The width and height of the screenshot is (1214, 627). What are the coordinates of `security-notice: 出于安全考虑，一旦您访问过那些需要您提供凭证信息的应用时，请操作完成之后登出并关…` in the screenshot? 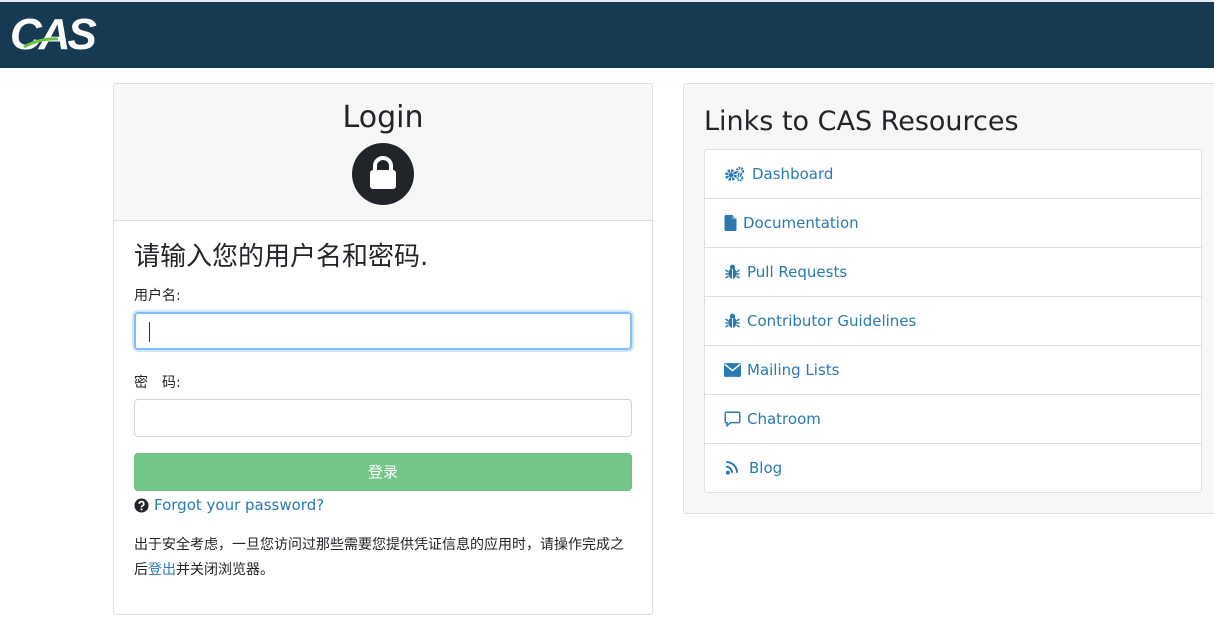 It's located at (384, 558).